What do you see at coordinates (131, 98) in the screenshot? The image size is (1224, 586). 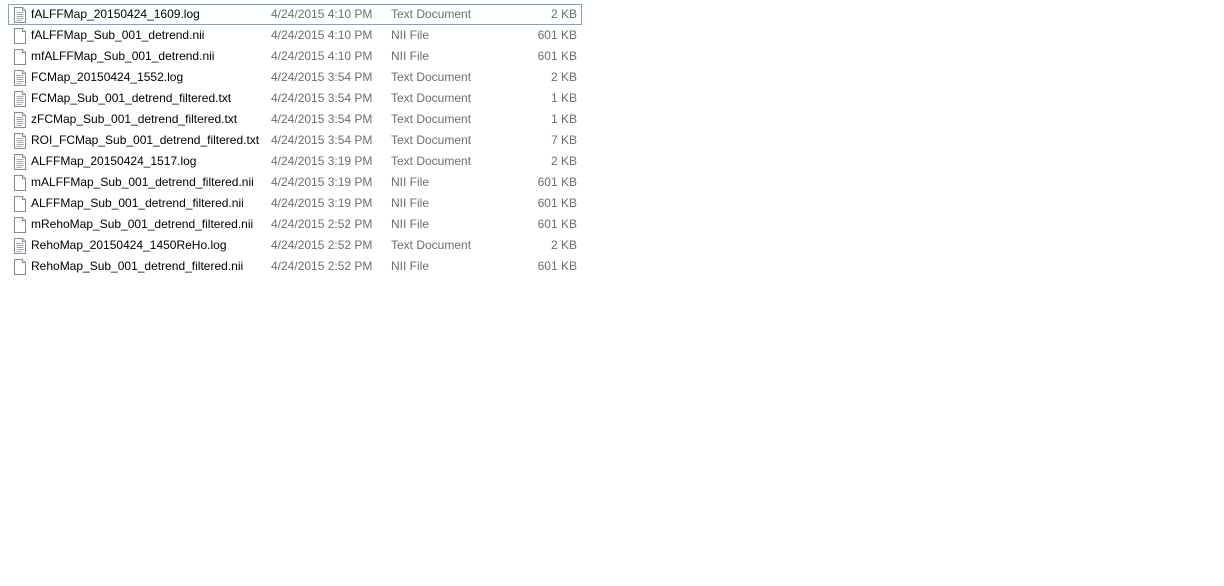 I see `file-name: FCMap_Sub_001_detrend_filtered.txt` at bounding box center [131, 98].